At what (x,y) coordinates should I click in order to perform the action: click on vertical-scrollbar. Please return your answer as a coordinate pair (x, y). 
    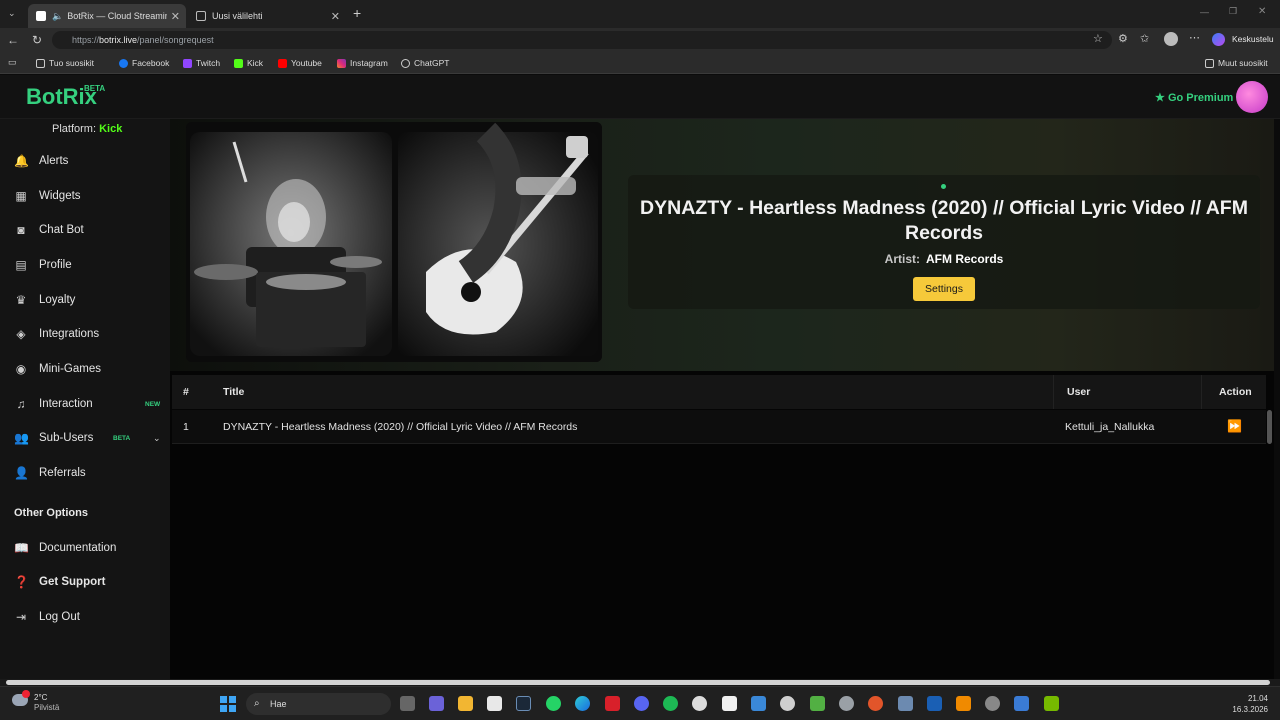
    Looking at the image, I should click on (1269, 427).